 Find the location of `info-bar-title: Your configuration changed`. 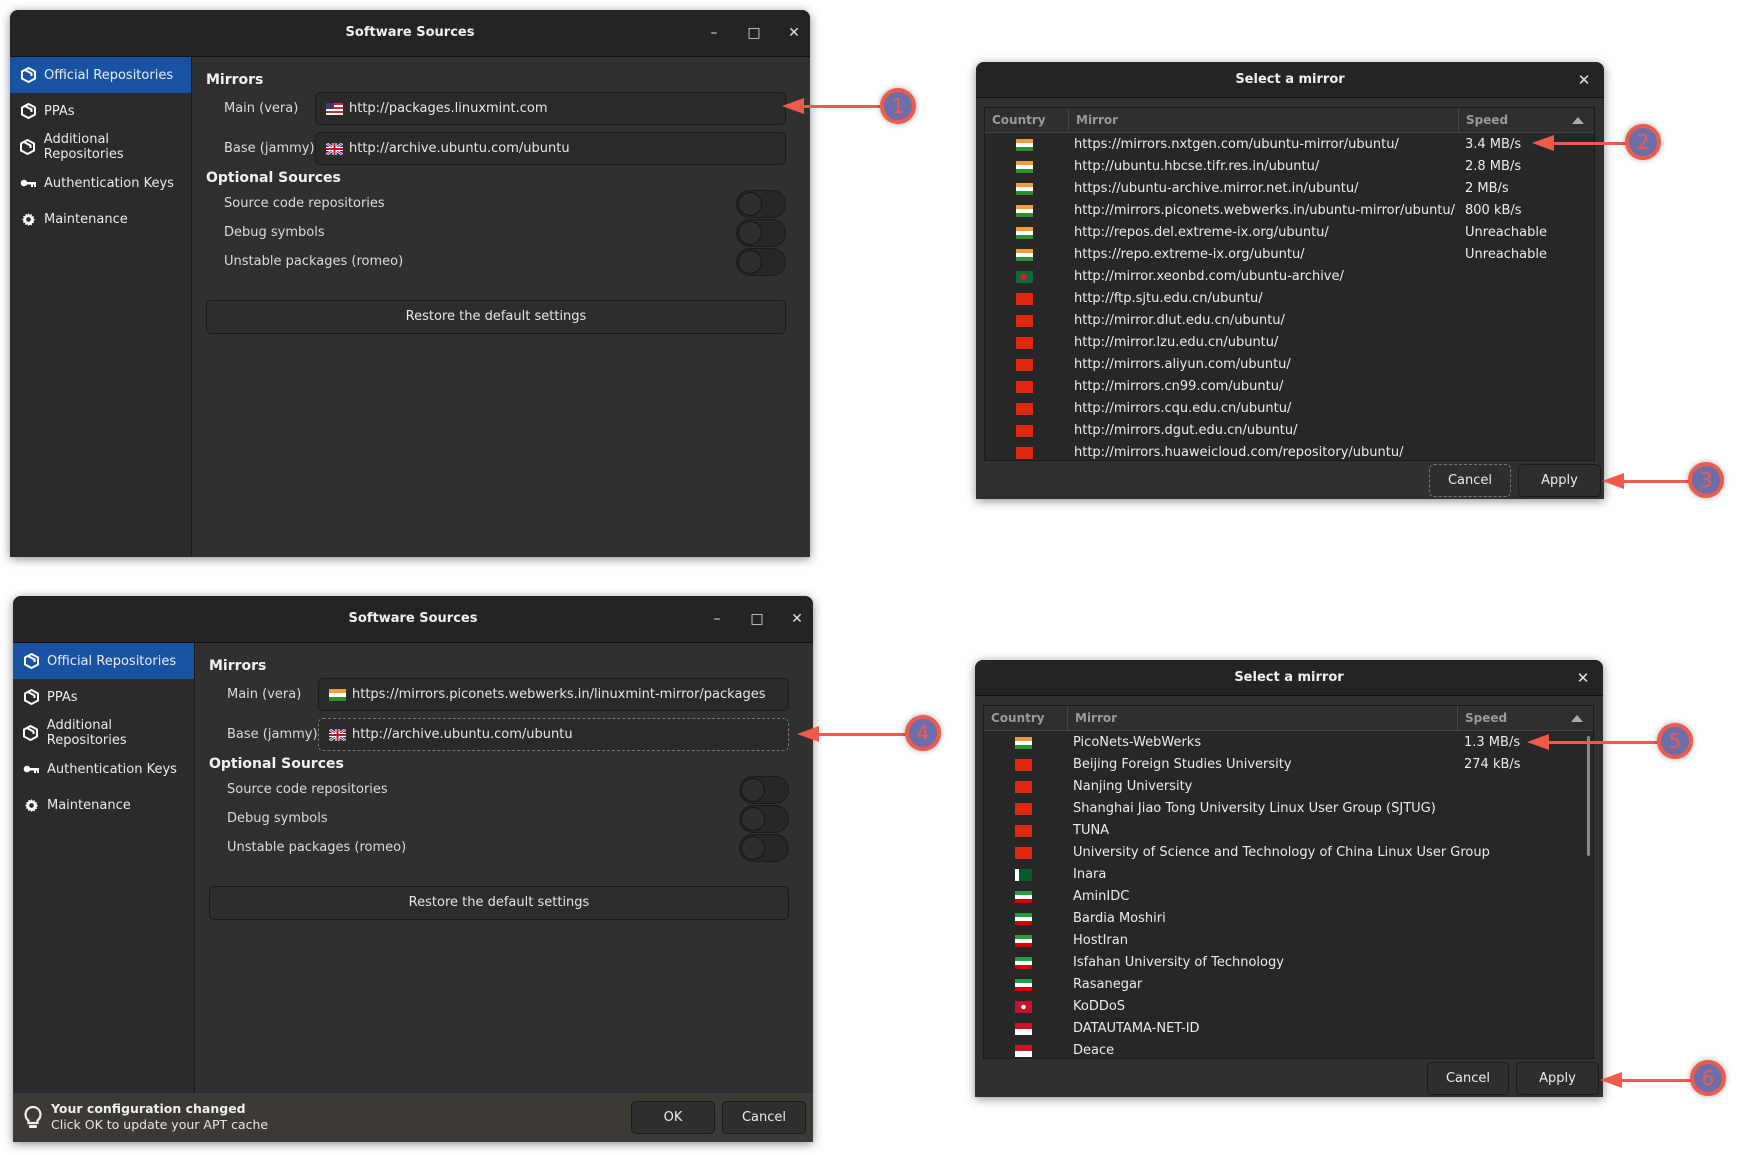

info-bar-title: Your configuration changed is located at coordinates (148, 1108).